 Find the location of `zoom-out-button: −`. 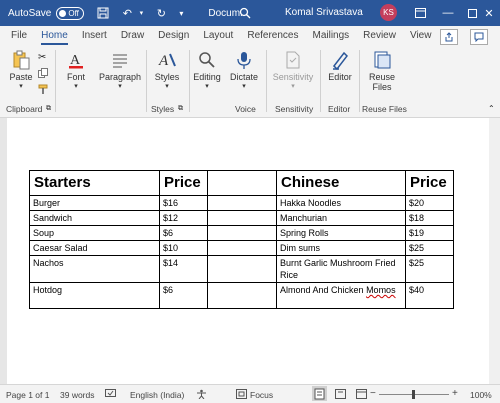

zoom-out-button: − is located at coordinates (373, 393).